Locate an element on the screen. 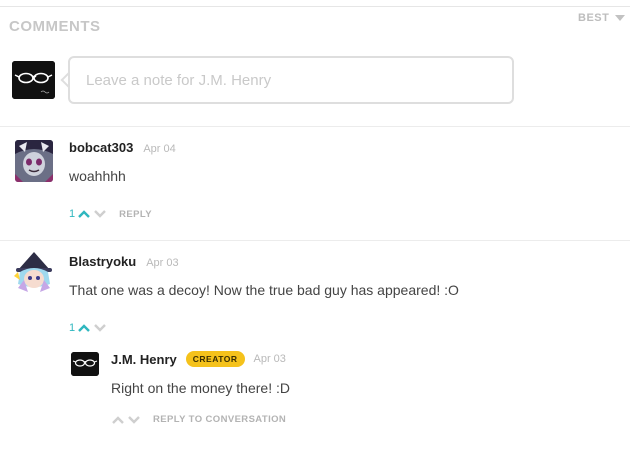  comment-username: Blastryoku is located at coordinates (102, 261).